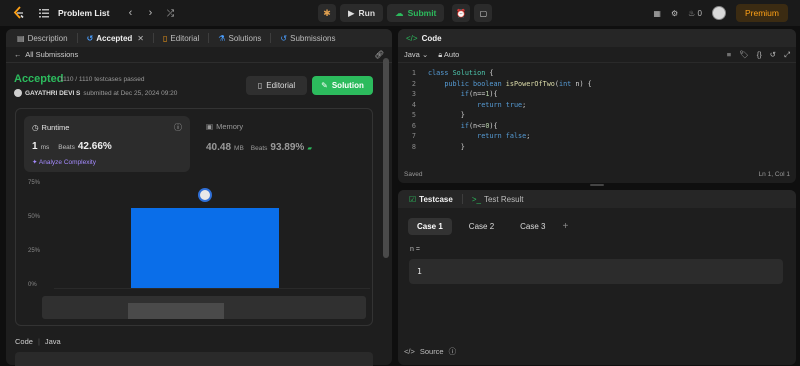 The width and height of the screenshot is (800, 366). Describe the element at coordinates (416, 54) in the screenshot. I see `language-select: Java ⌄` at that location.